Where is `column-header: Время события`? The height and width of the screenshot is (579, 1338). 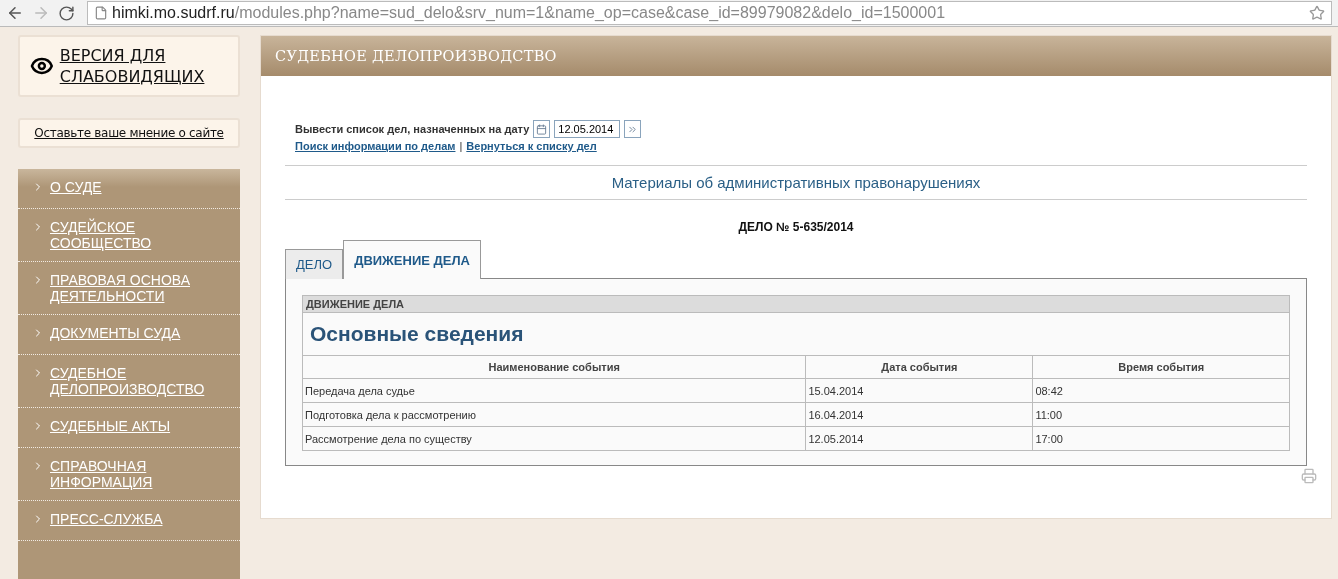 column-header: Время события is located at coordinates (1161, 367).